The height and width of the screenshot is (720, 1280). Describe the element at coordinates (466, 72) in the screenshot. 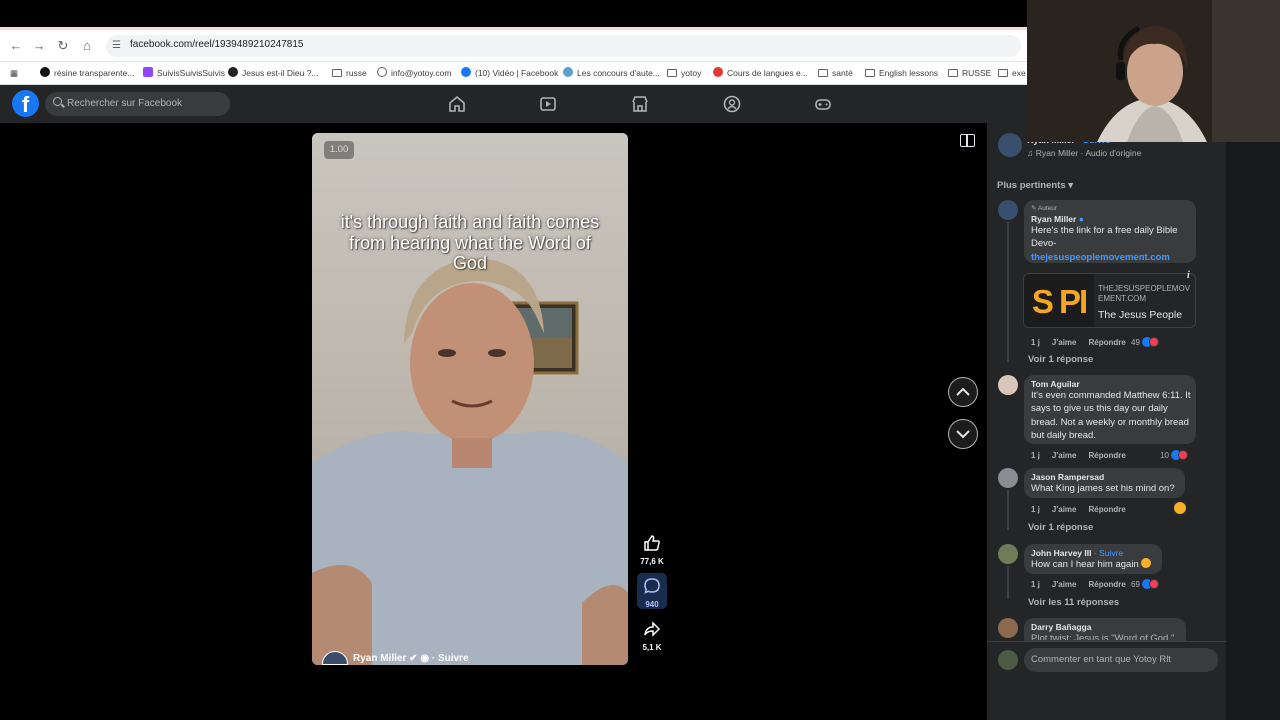

I see `facebook-icon` at that location.